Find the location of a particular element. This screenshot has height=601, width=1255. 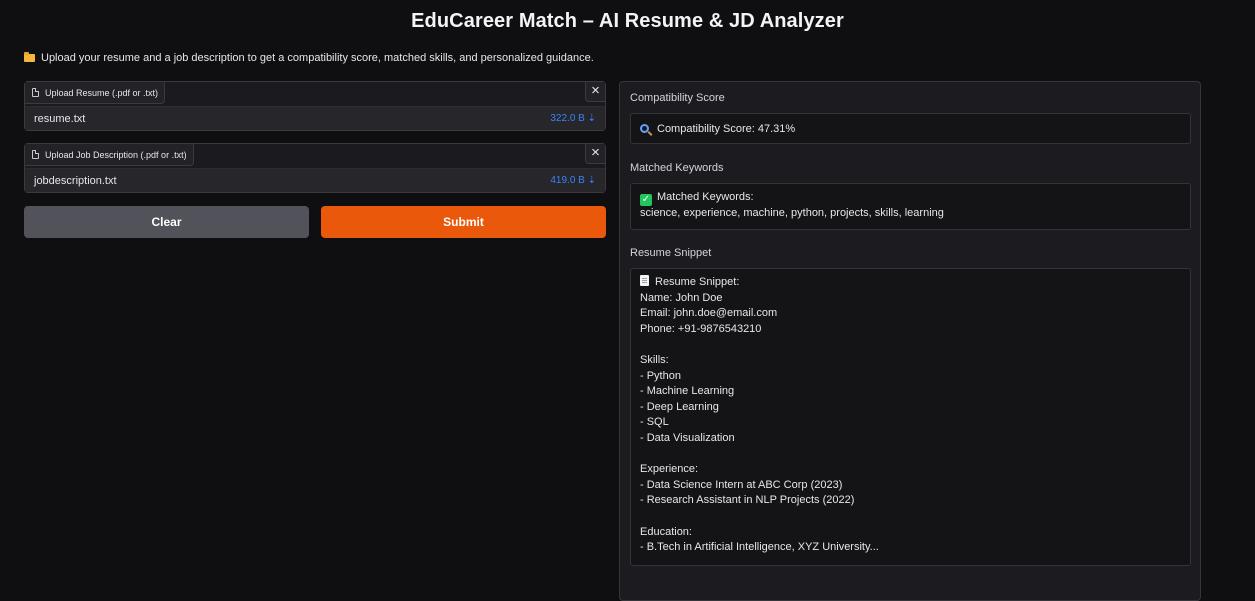

resume-file-row: resume.txt 322.0 B ⇣ is located at coordinates (315, 118).